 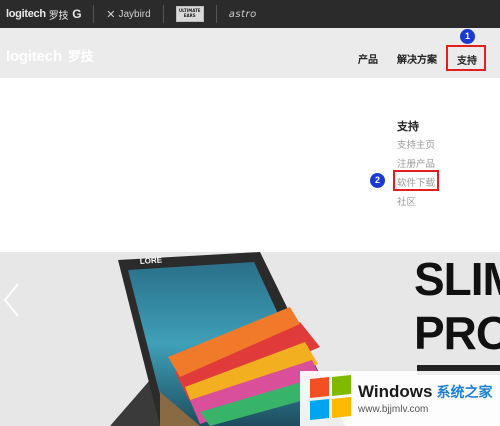 I want to click on ultimate-ears-brand-link: ULTIMATE EARS, so click(x=189, y=14).